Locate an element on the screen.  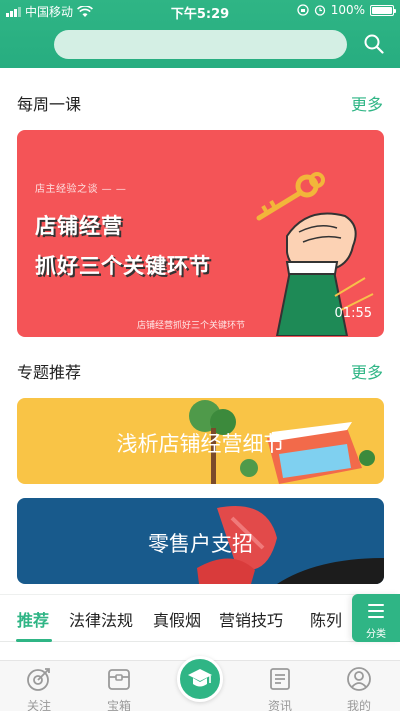
menu-icon is located at coordinates (376, 613).